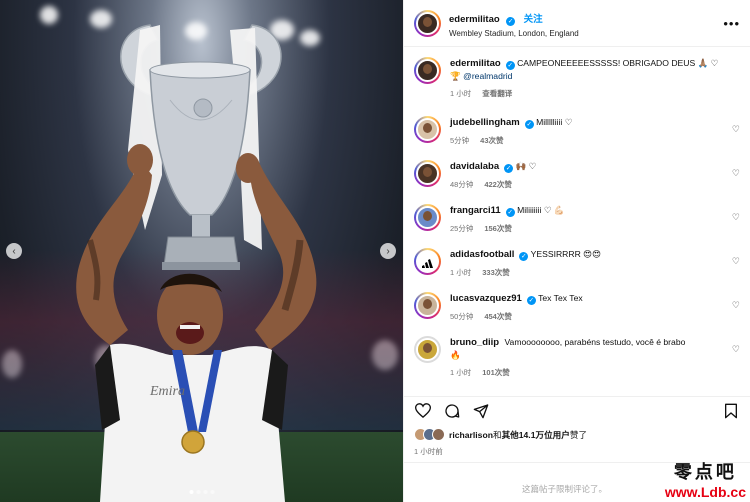 The image size is (750, 502). Describe the element at coordinates (482, 254) in the screenshot. I see `commenter-username: adidasfootball` at that location.